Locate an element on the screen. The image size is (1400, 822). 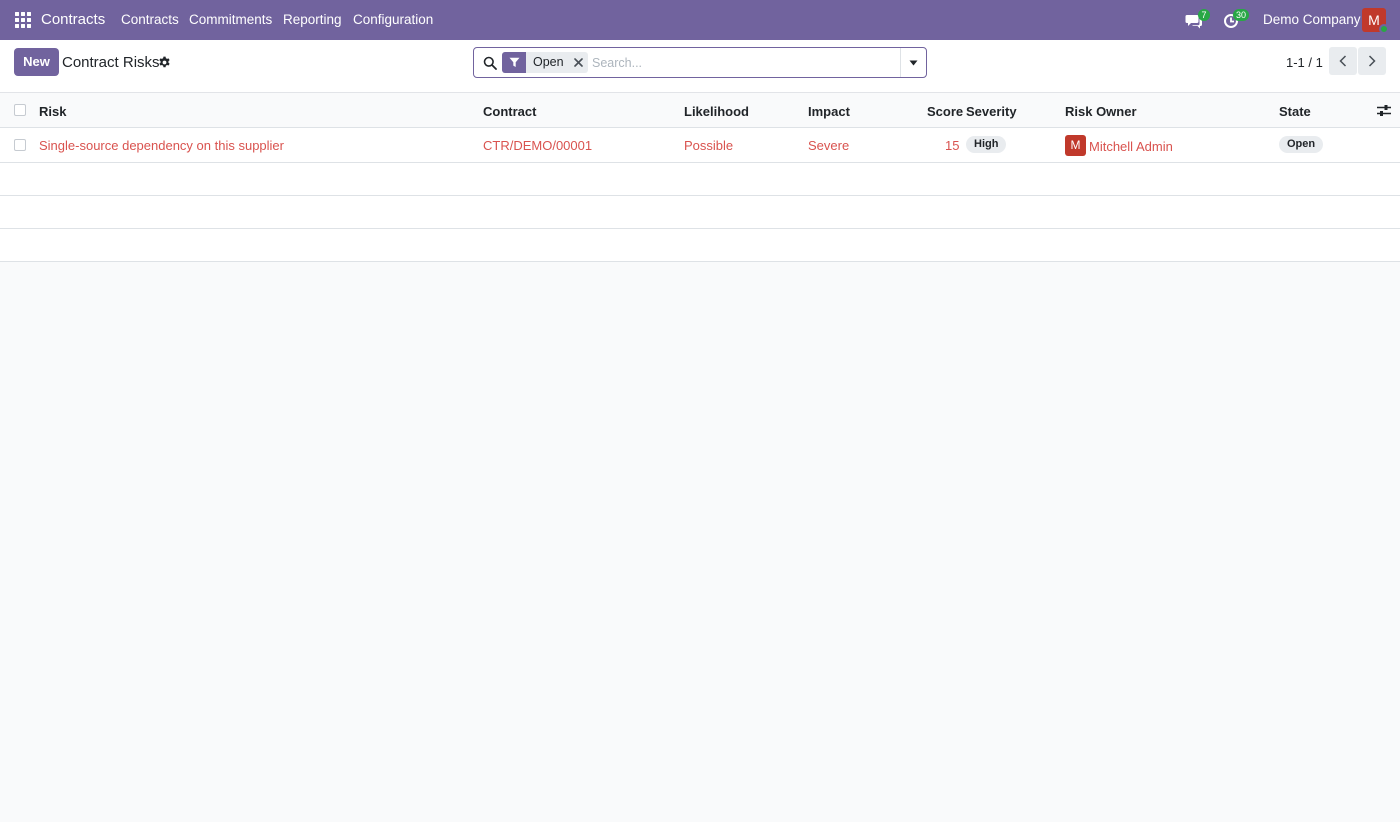
facet-value: Open is located at coordinates (548, 62).